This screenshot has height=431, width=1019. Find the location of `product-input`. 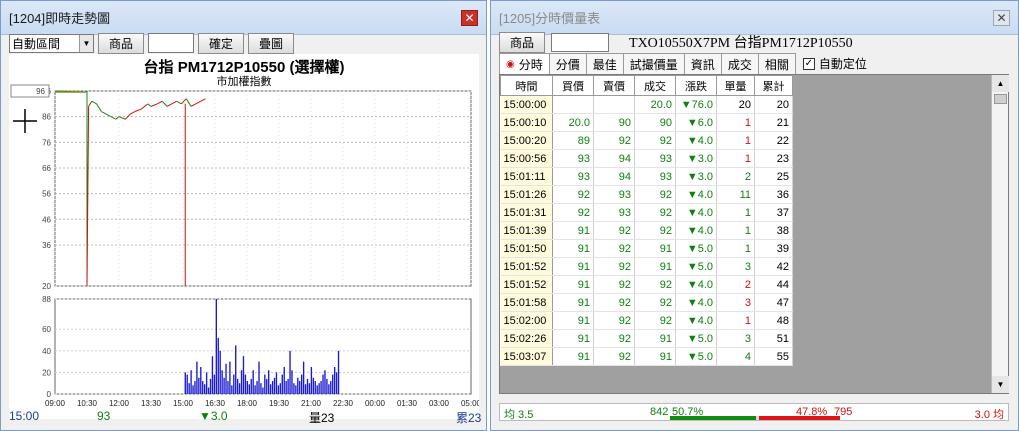

product-input is located at coordinates (171, 43).